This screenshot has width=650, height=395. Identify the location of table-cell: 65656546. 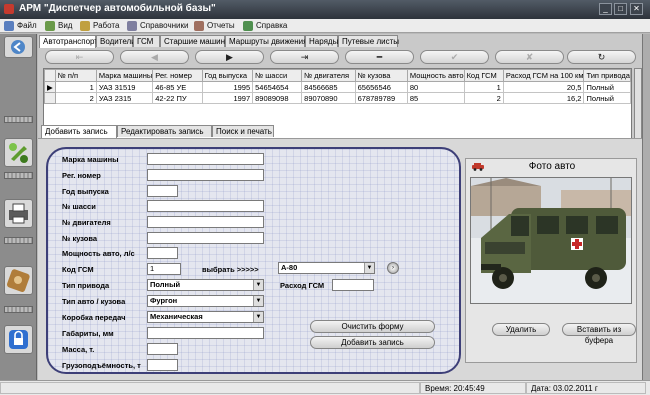
(381, 87).